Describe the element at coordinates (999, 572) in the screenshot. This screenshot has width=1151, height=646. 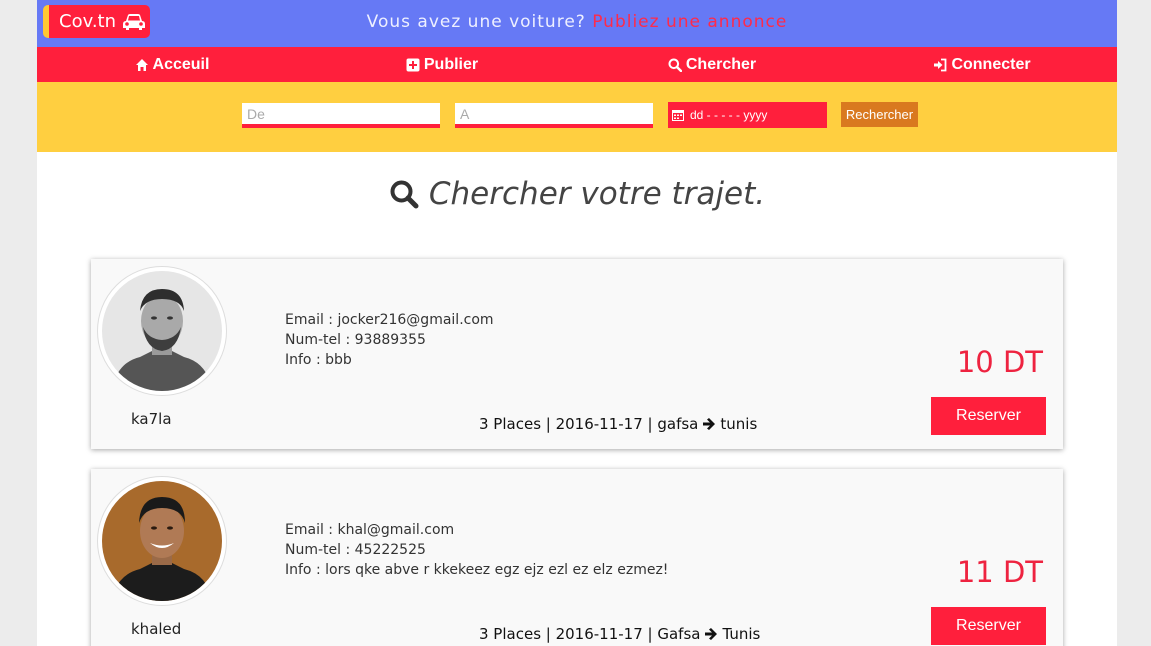
I see `price: 11 DT` at that location.